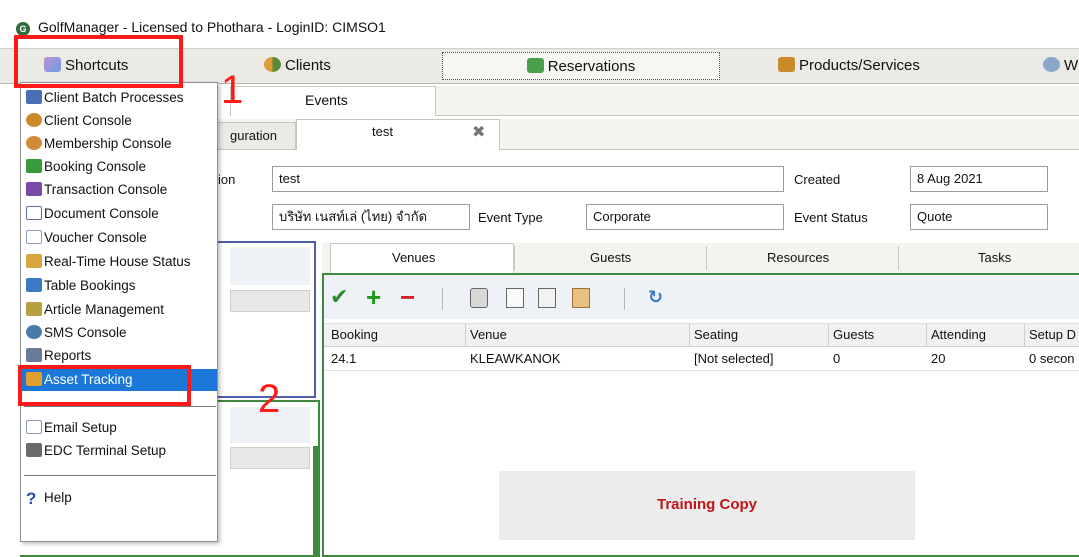 The image size is (1079, 557). I want to click on event-status-label: Event Status, so click(831, 217).